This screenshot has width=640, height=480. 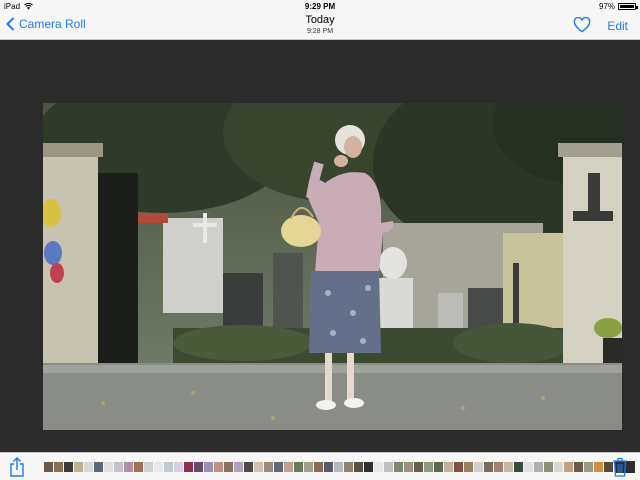 I want to click on status-bar: iPad 9:29 PM 97%, so click(x=320, y=6).